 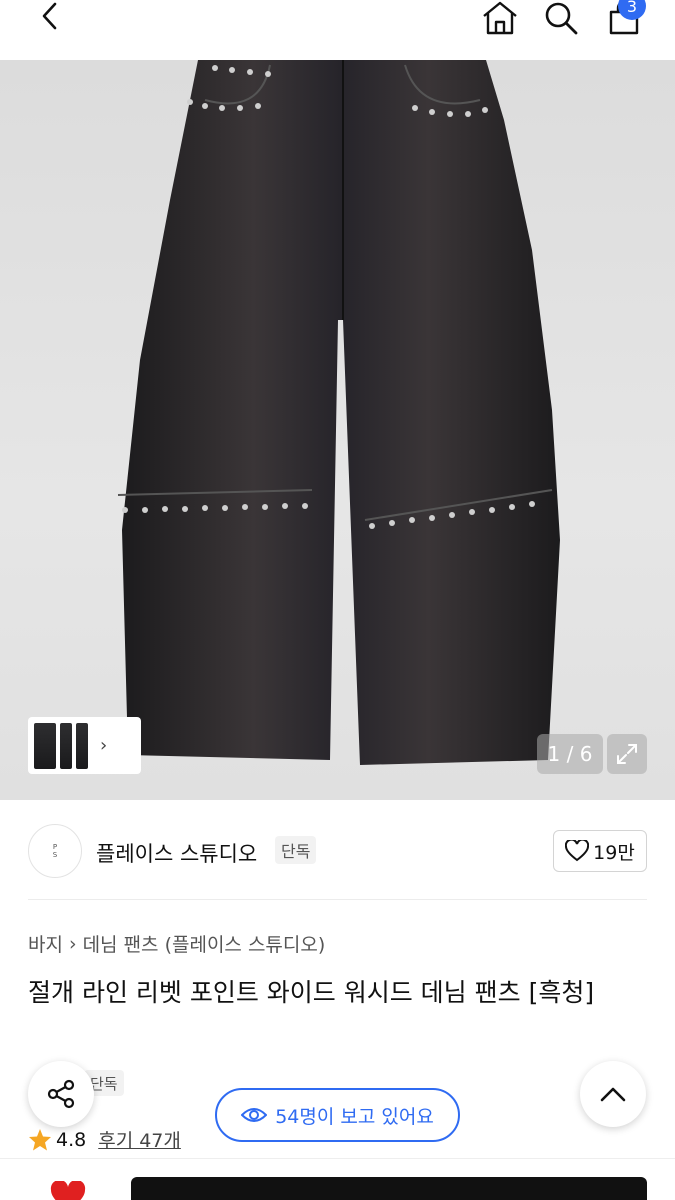 I want to click on home-icon, so click(x=500, y=18).